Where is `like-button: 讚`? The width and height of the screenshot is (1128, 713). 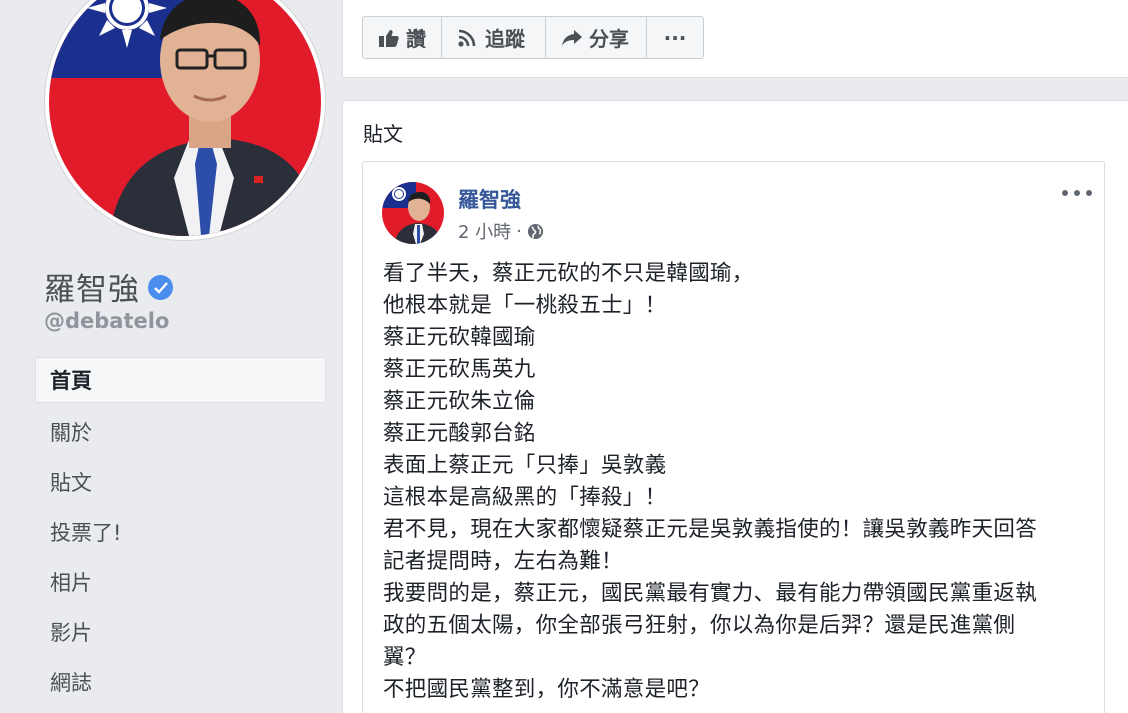 like-button: 讚 is located at coordinates (402, 37).